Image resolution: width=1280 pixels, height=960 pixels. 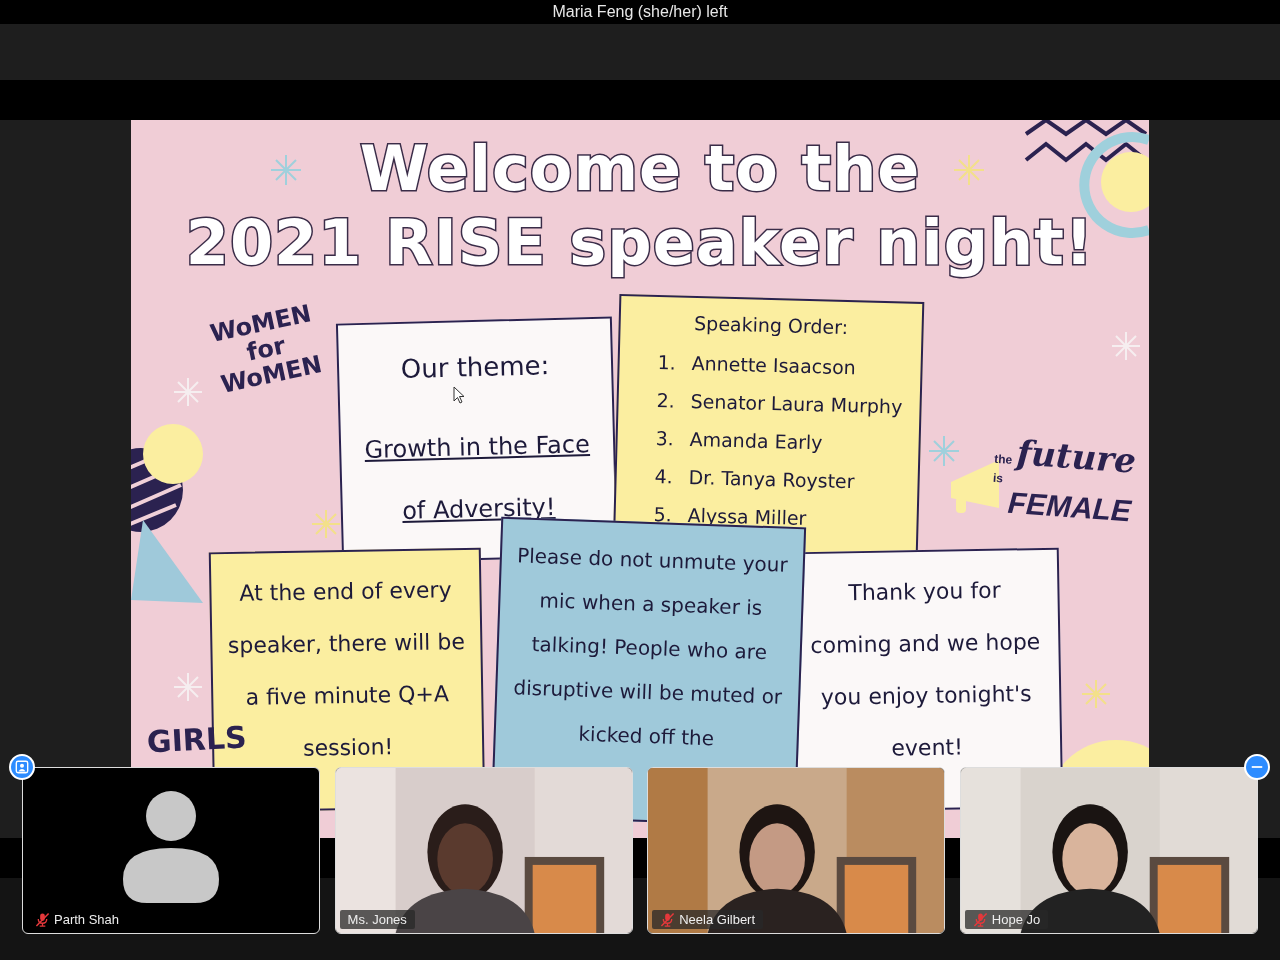 I want to click on slide-title: 2021 RISE speaker night!, so click(x=640, y=243).